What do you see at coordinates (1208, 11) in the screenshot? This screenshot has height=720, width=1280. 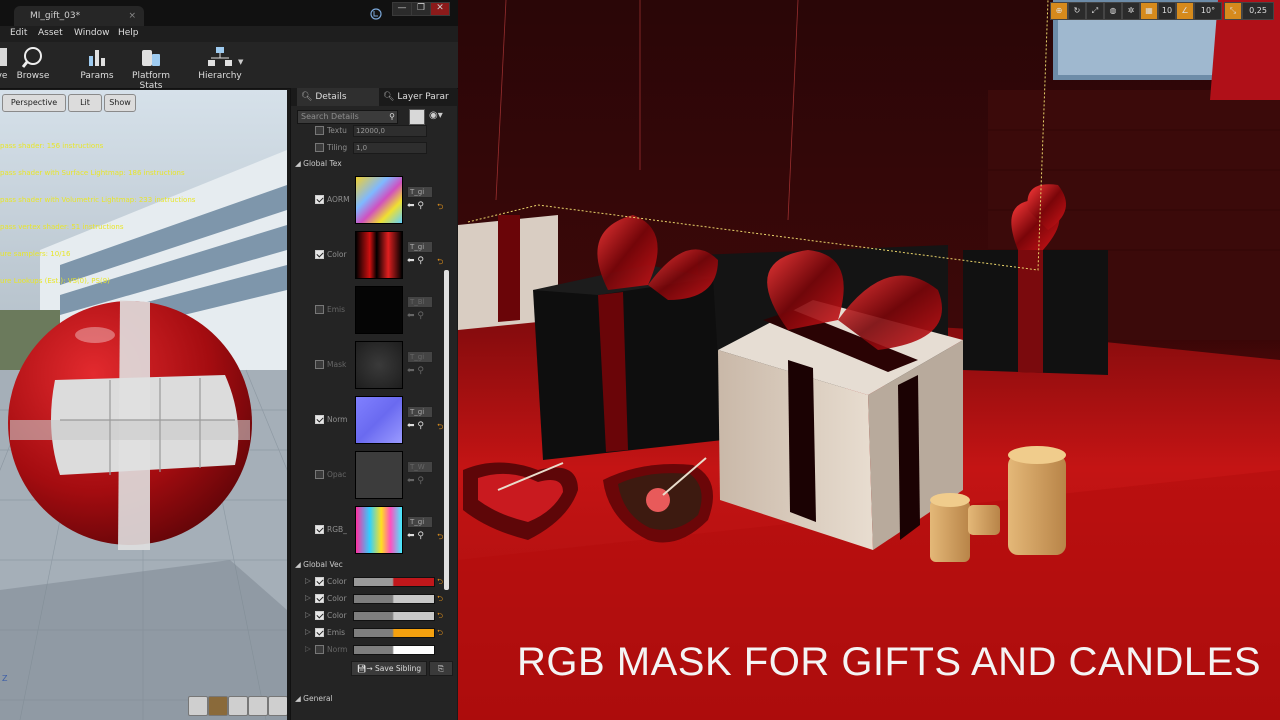 I see `rotation-snap-value: 10°` at bounding box center [1208, 11].